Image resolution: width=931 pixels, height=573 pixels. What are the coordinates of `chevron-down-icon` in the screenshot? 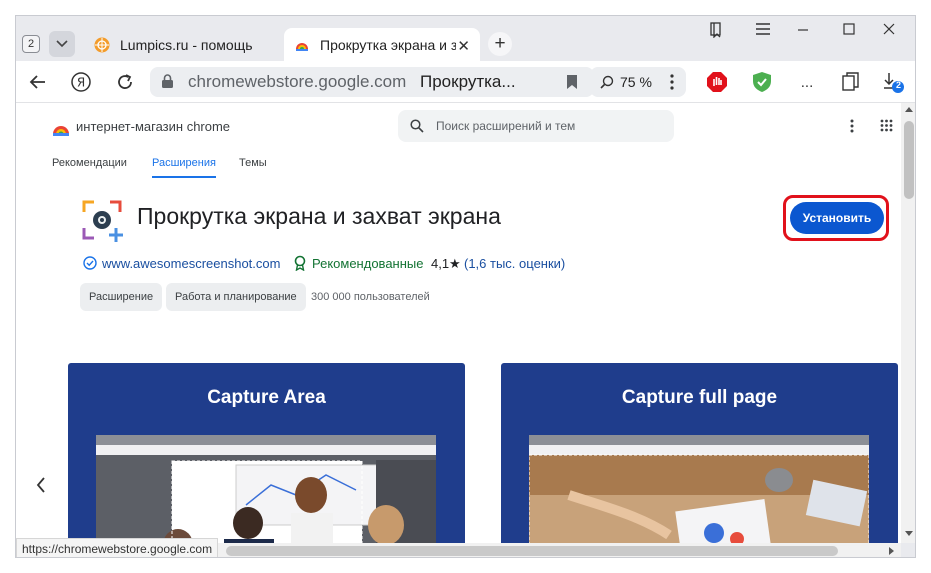 It's located at (62, 44).